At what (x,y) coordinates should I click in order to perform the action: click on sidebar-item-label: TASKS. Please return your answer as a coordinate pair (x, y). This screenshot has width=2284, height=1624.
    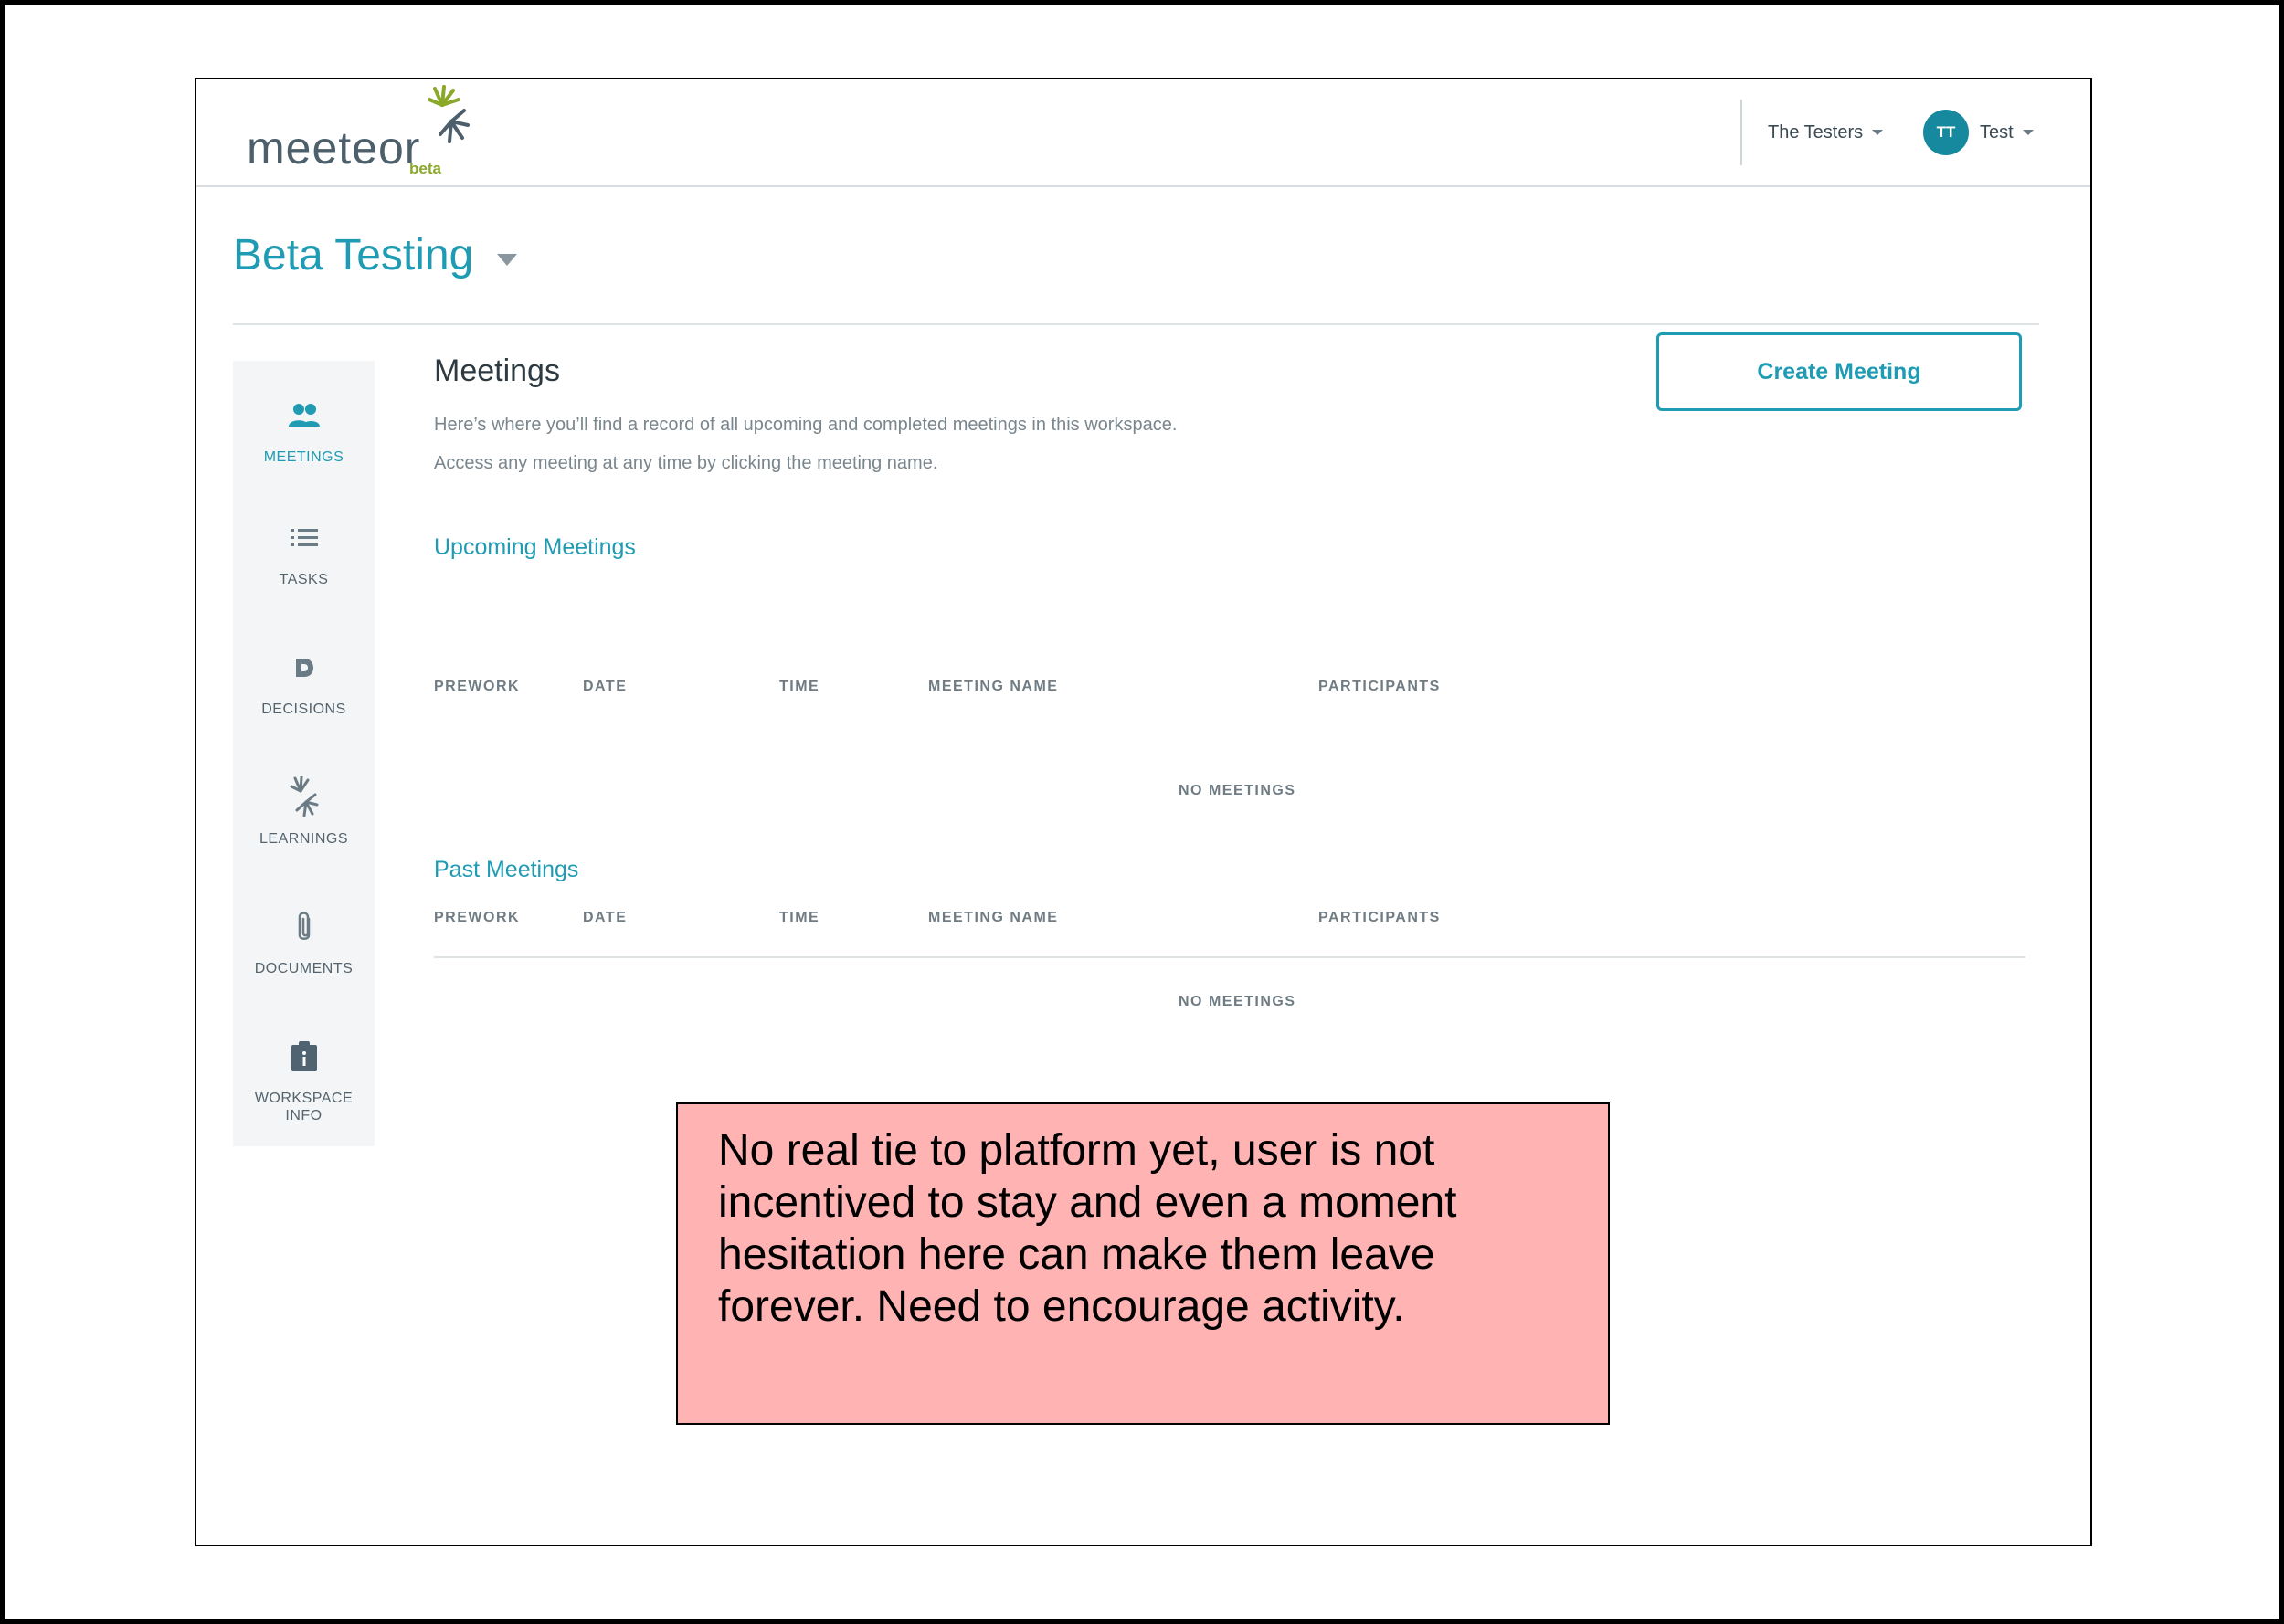
    Looking at the image, I should click on (304, 579).